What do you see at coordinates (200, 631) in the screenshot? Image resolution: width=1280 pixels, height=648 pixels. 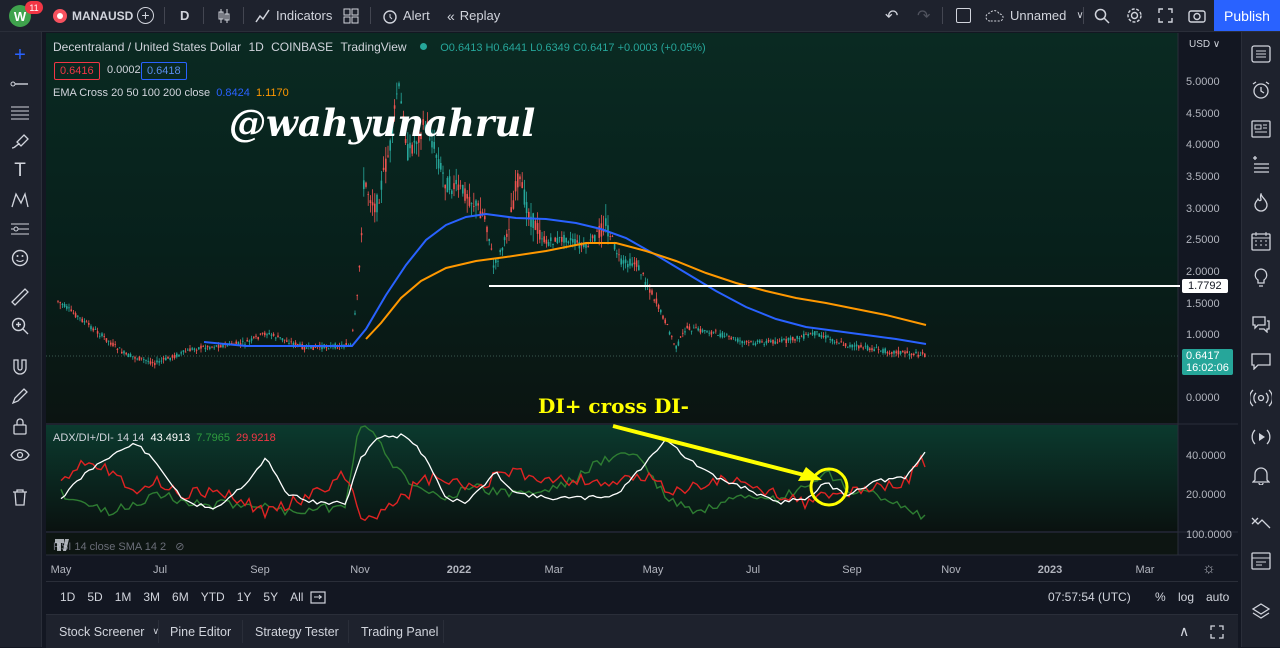 I see `tab-pine-editor: Pine Editor` at bounding box center [200, 631].